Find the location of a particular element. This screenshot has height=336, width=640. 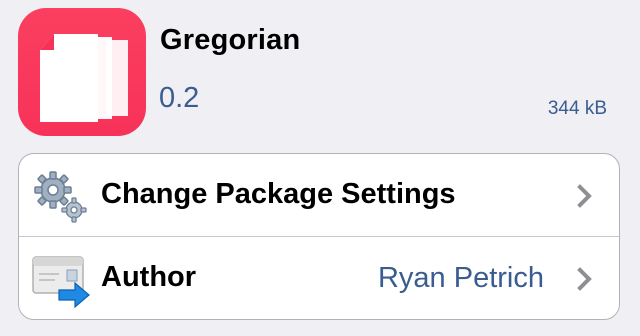

package-version: 0.2 is located at coordinates (179, 98).